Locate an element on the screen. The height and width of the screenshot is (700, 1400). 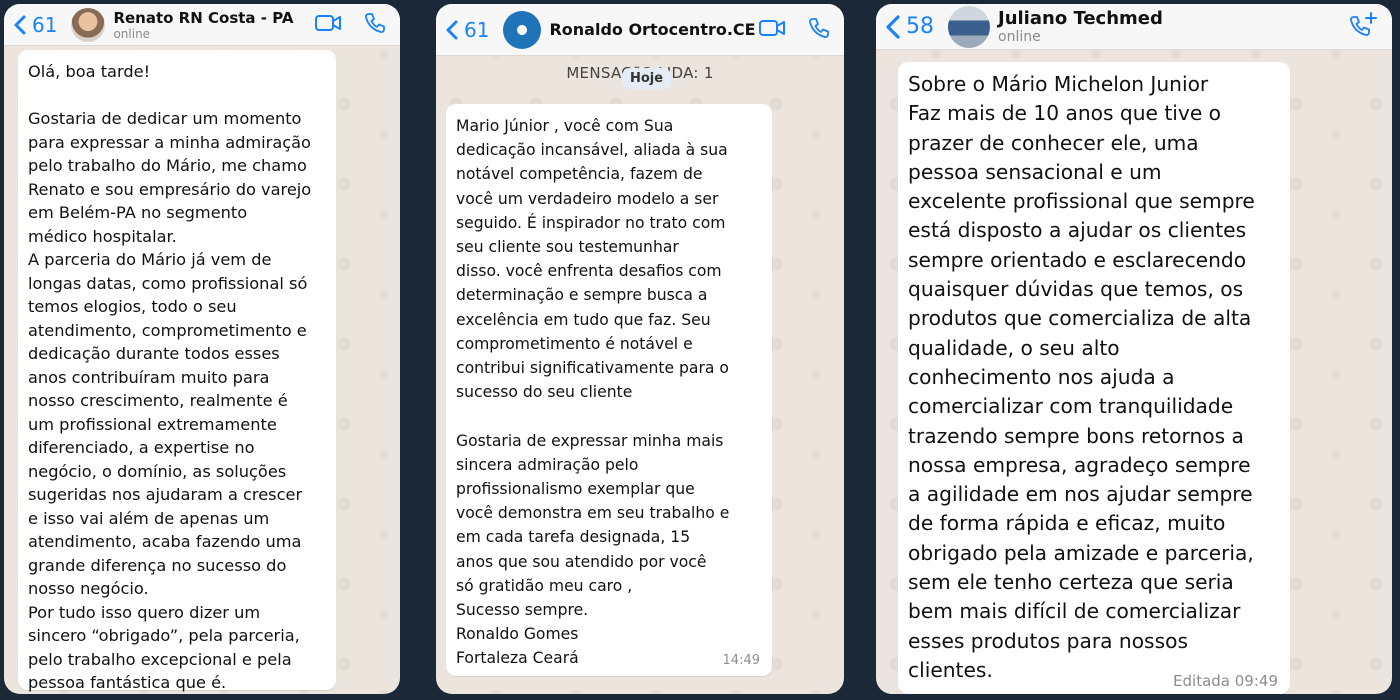
contact-info: Renato RN Costa - PA online is located at coordinates (203, 25).